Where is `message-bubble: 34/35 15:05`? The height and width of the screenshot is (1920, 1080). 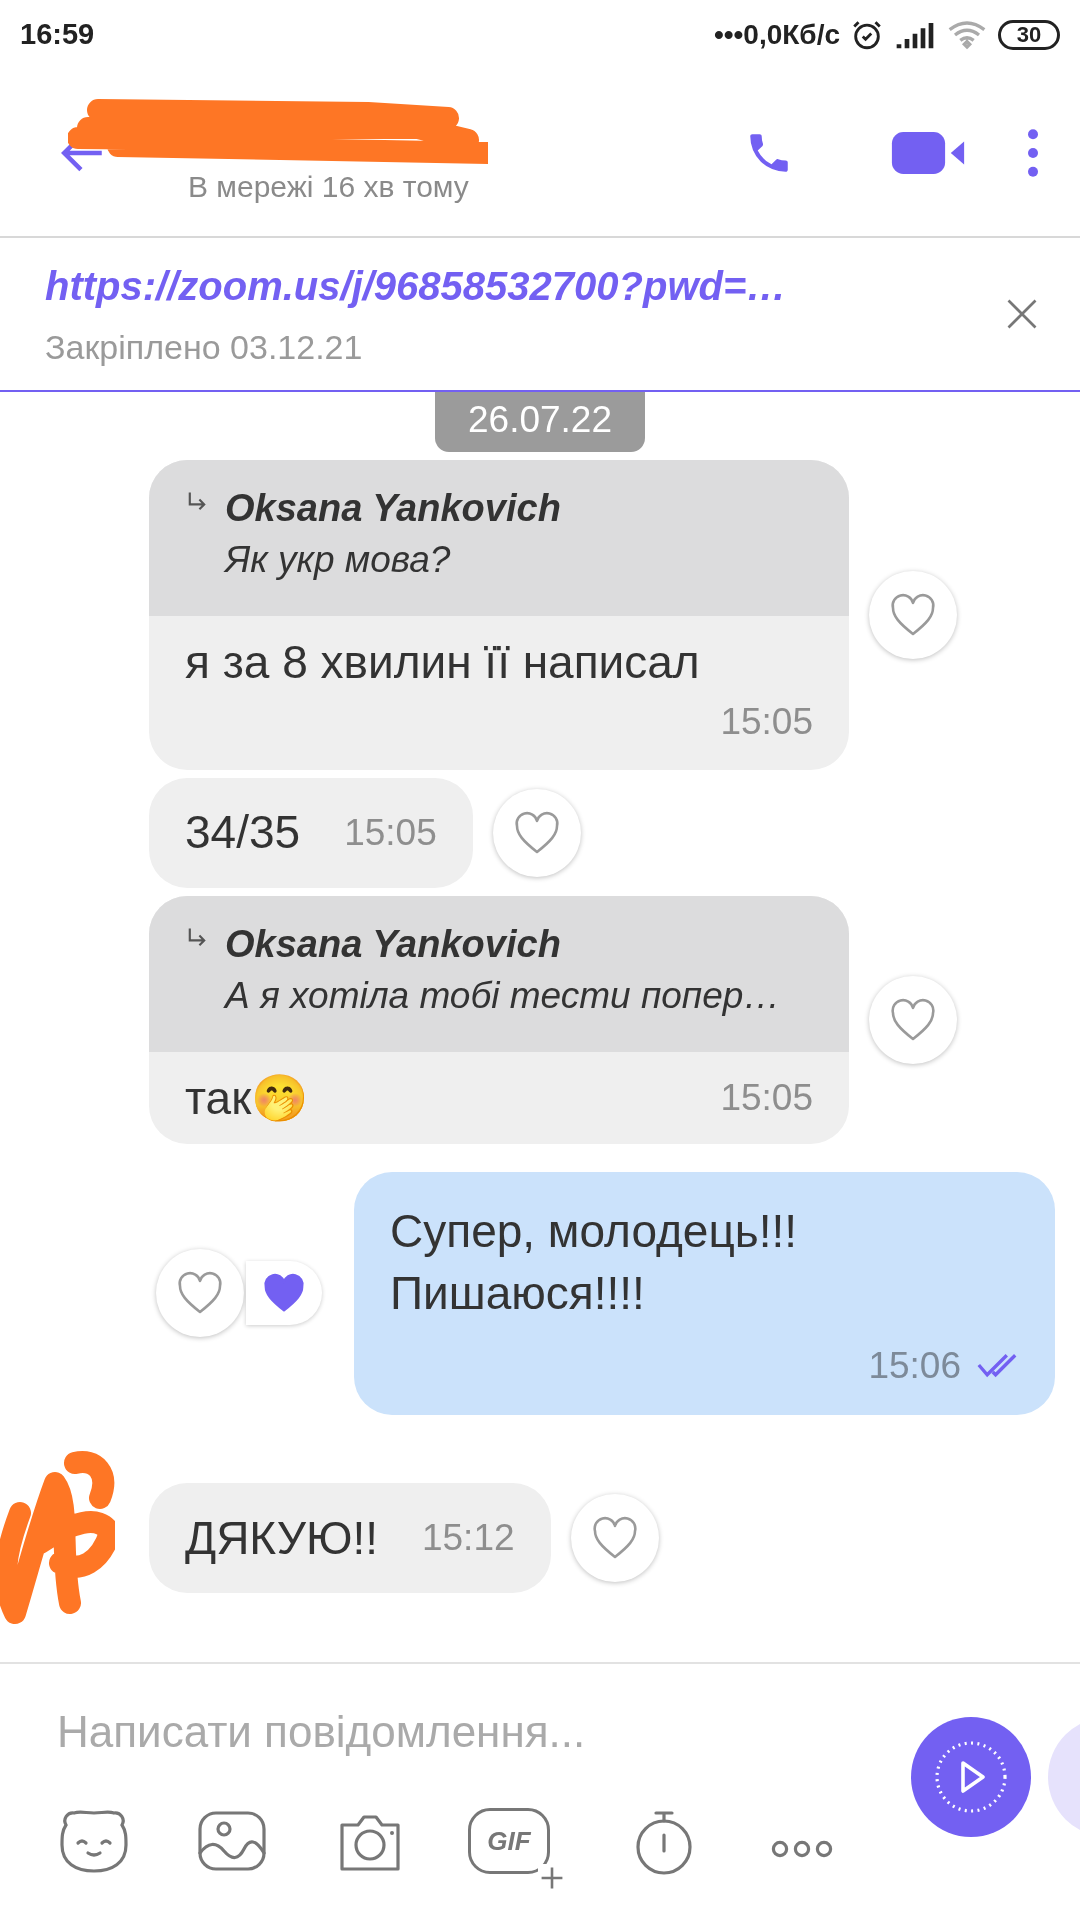 message-bubble: 34/35 15:05 is located at coordinates (311, 832).